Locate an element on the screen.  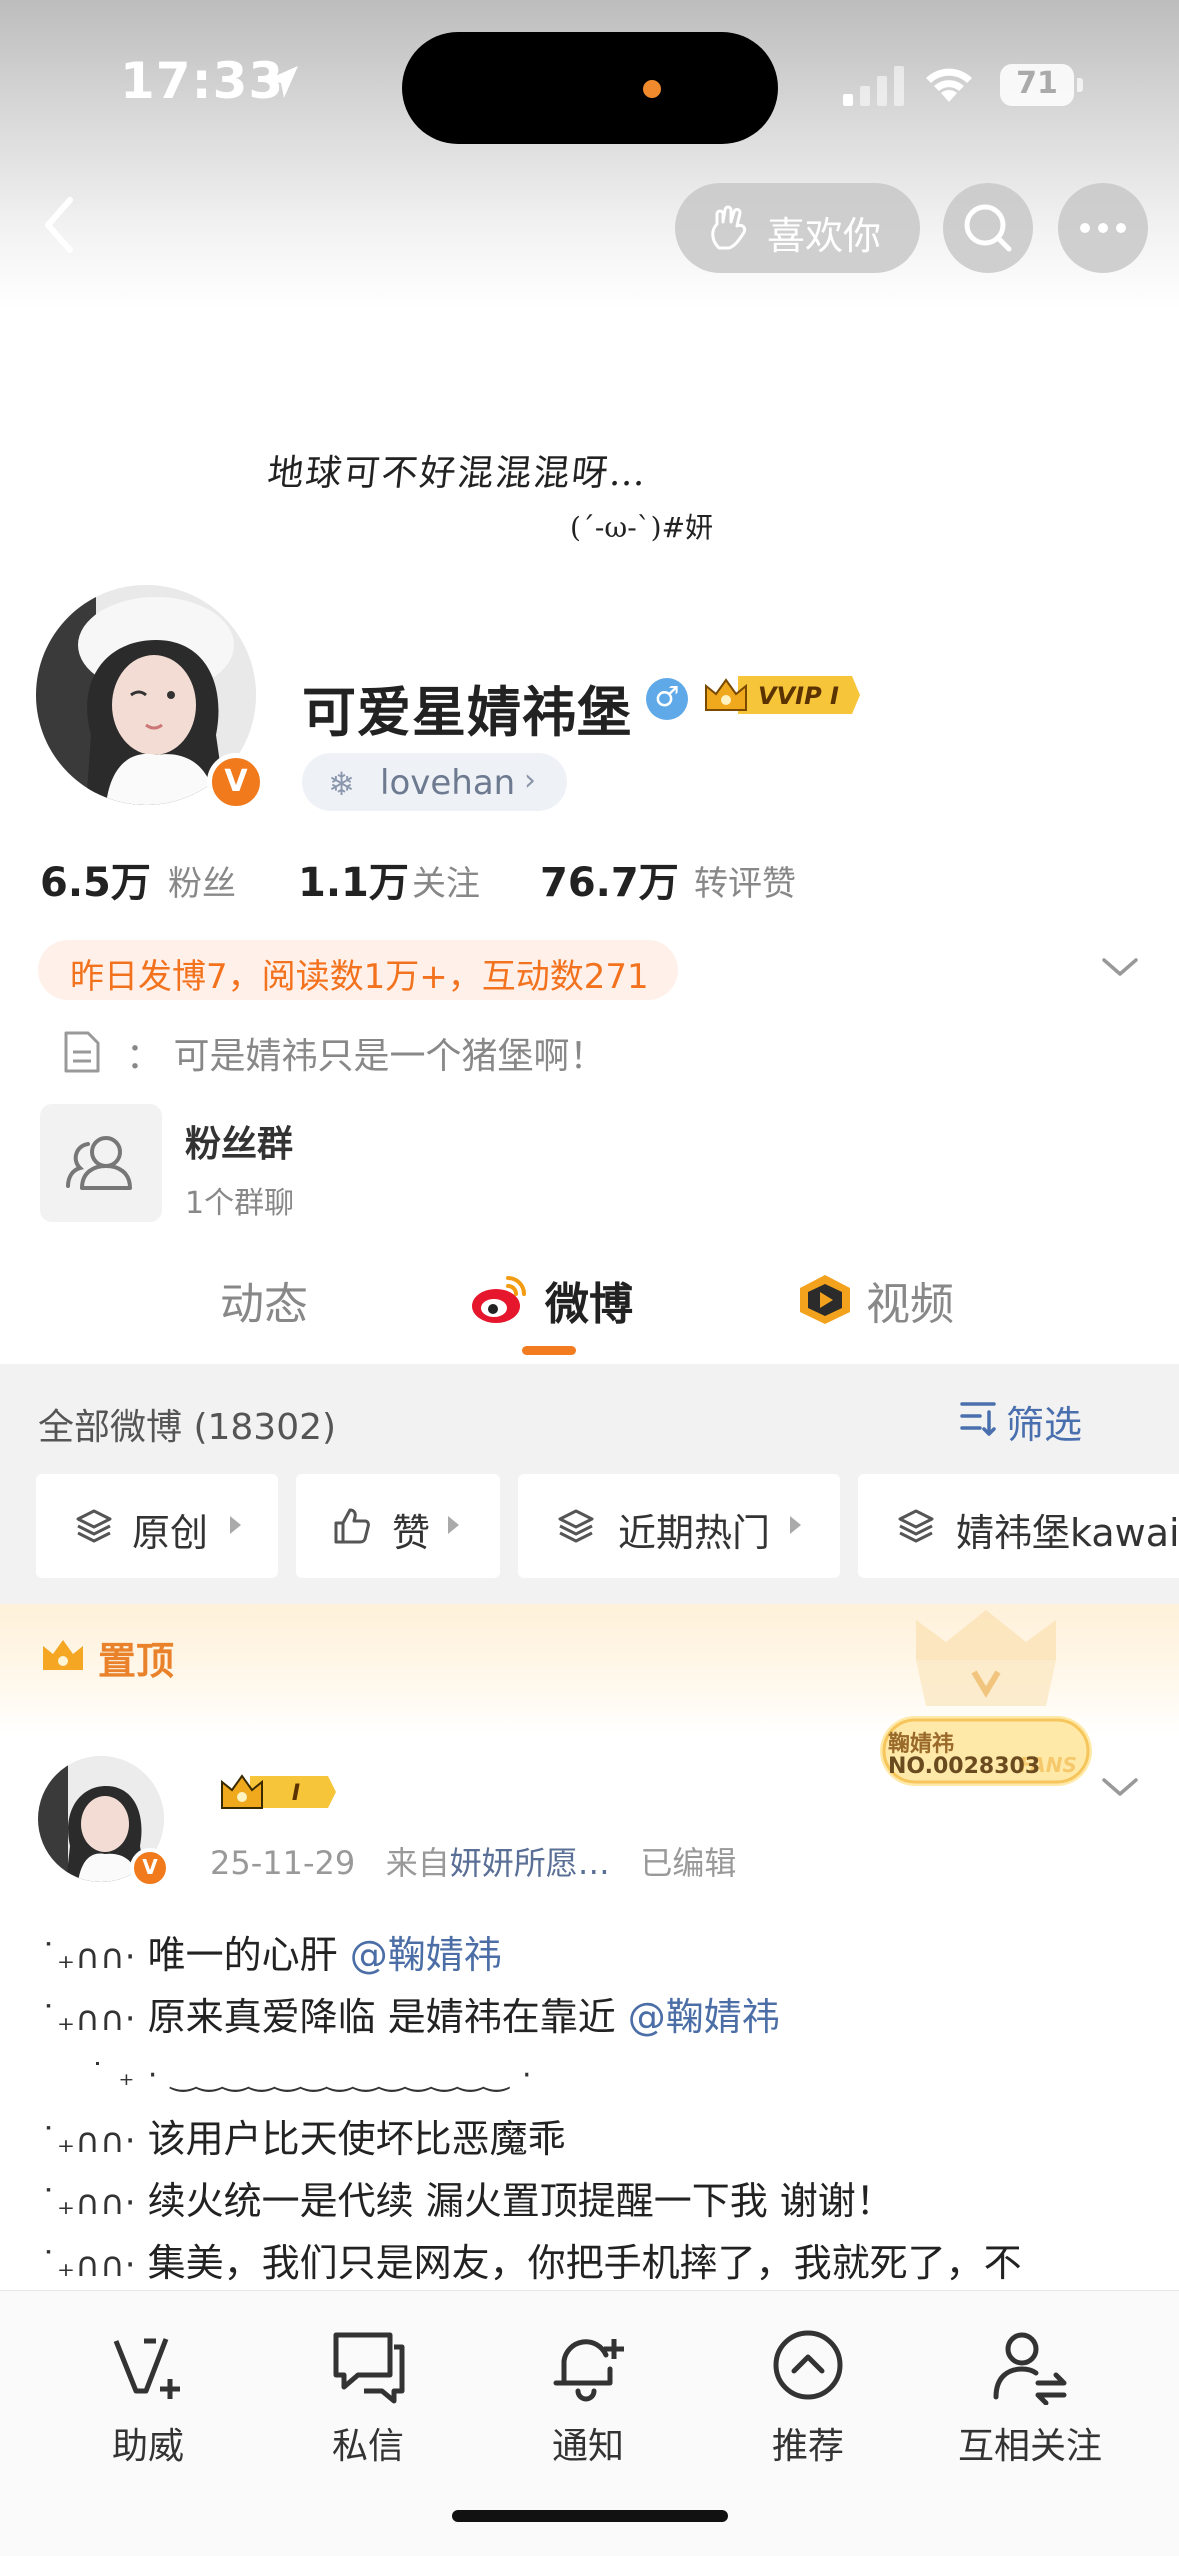
profile-bio: ： 可是婧祎只是一个猪堡啊！ is located at coordinates (366, 1056).